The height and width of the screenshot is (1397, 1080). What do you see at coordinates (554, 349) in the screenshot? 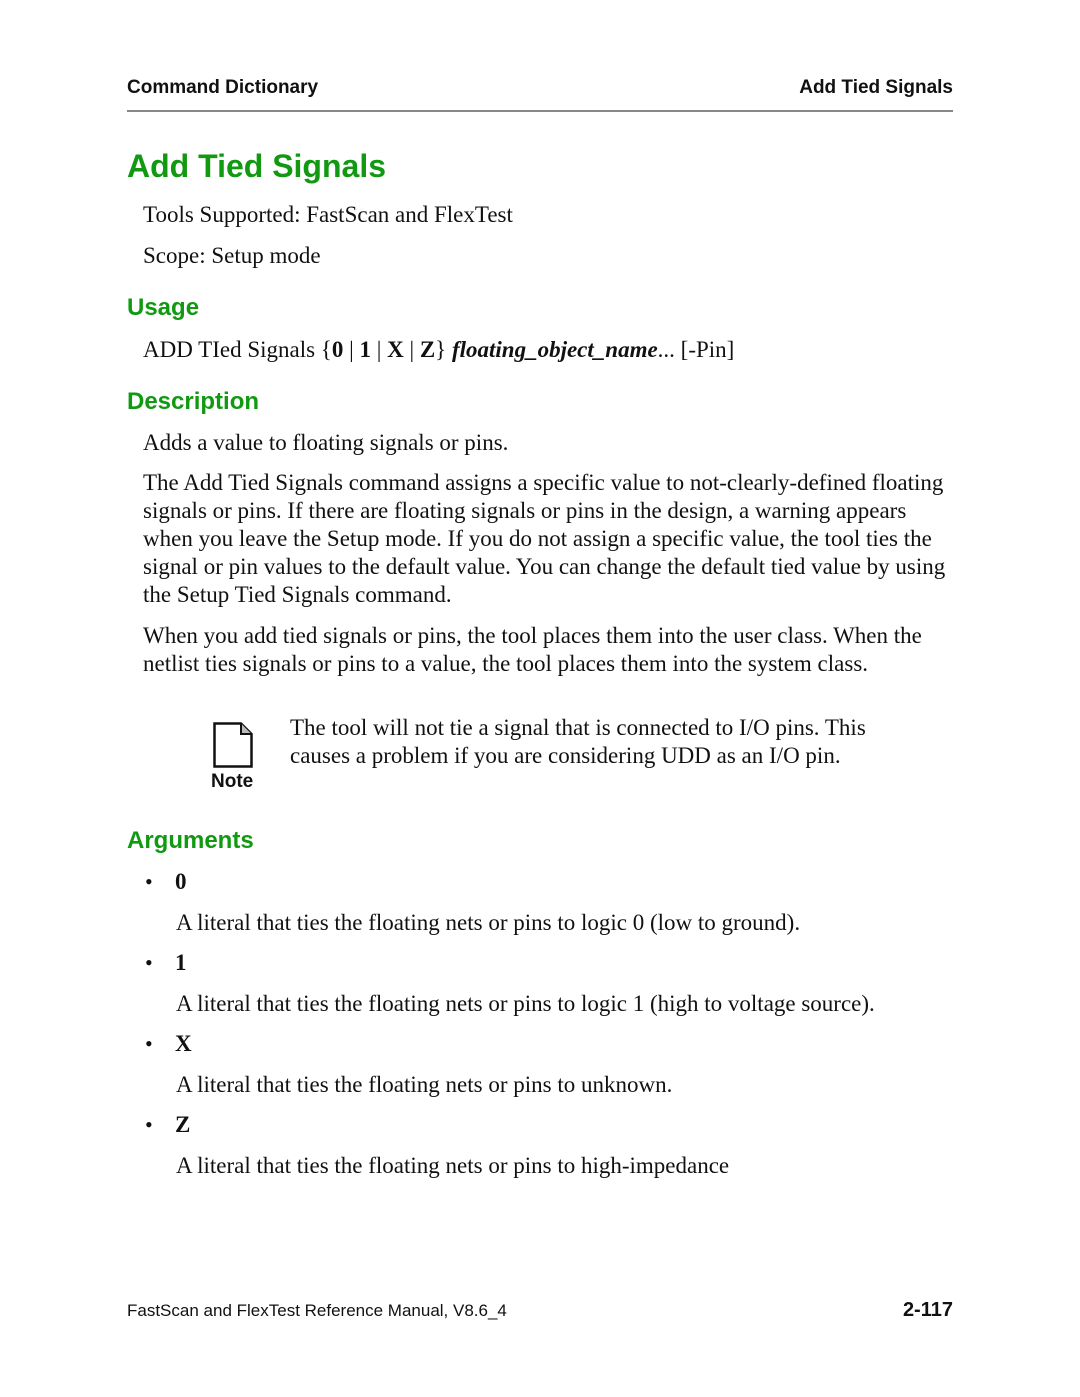
I see `usage-object-name: floating_object_name` at bounding box center [554, 349].